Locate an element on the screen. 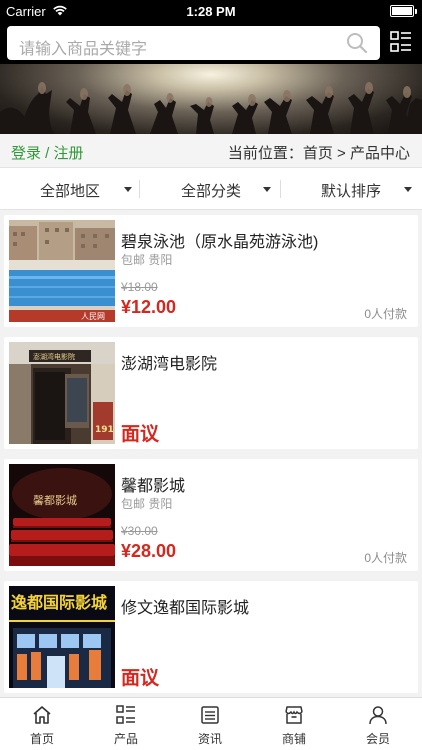  battery-fill is located at coordinates (402, 11).